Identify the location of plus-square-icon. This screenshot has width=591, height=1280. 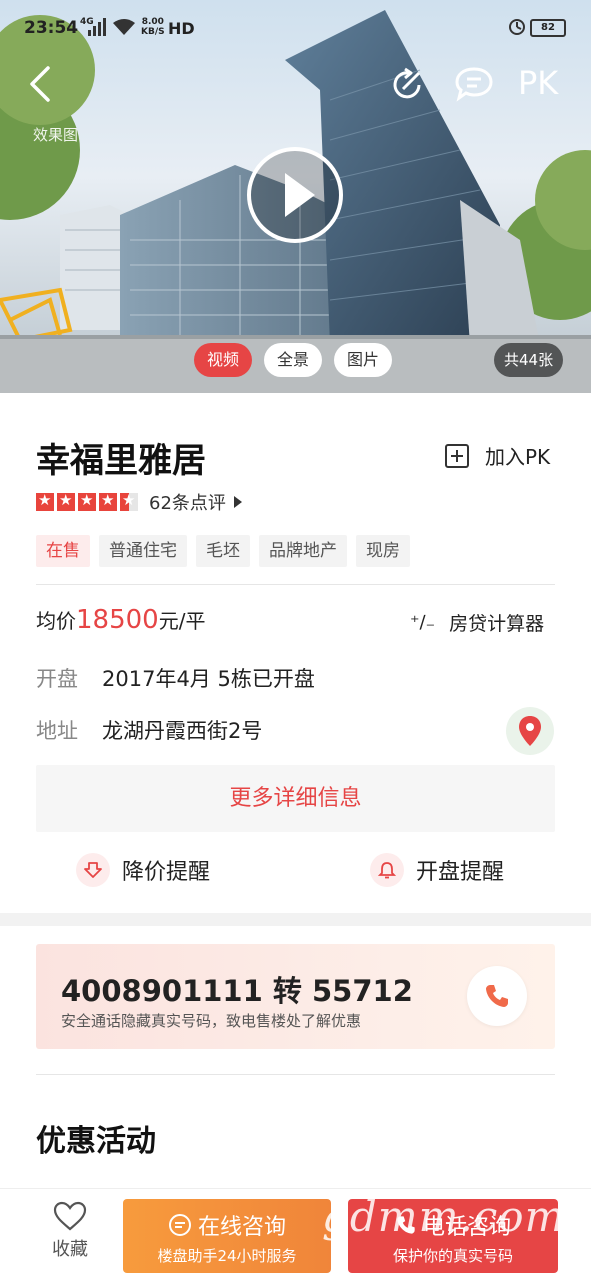
(457, 455).